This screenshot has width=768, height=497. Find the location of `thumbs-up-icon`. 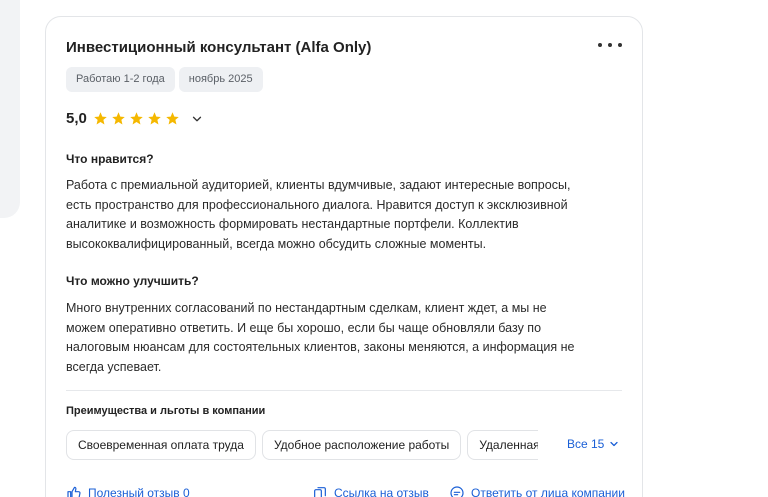

thumbs-up-icon is located at coordinates (74, 491).